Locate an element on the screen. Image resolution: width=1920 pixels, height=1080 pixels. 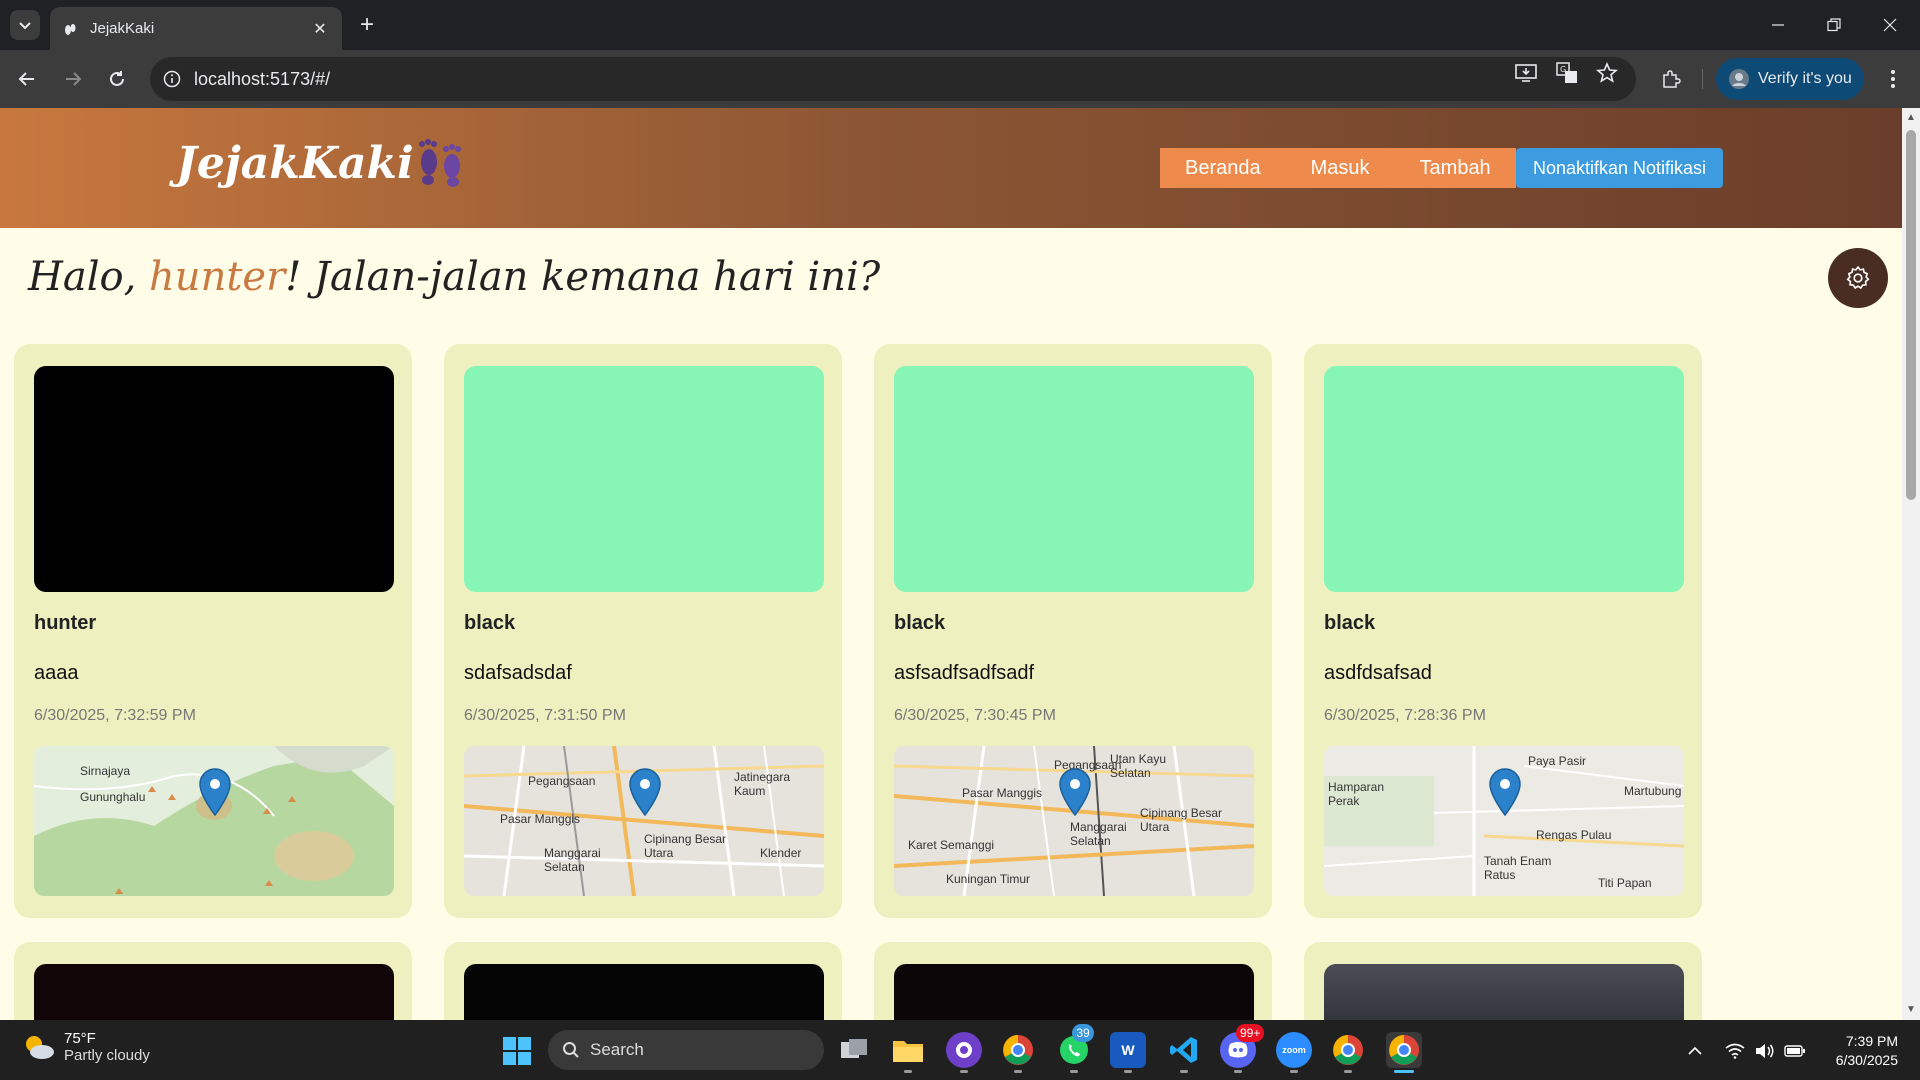
scroll-down-icon: ▼ is located at coordinates (1911, 1010).